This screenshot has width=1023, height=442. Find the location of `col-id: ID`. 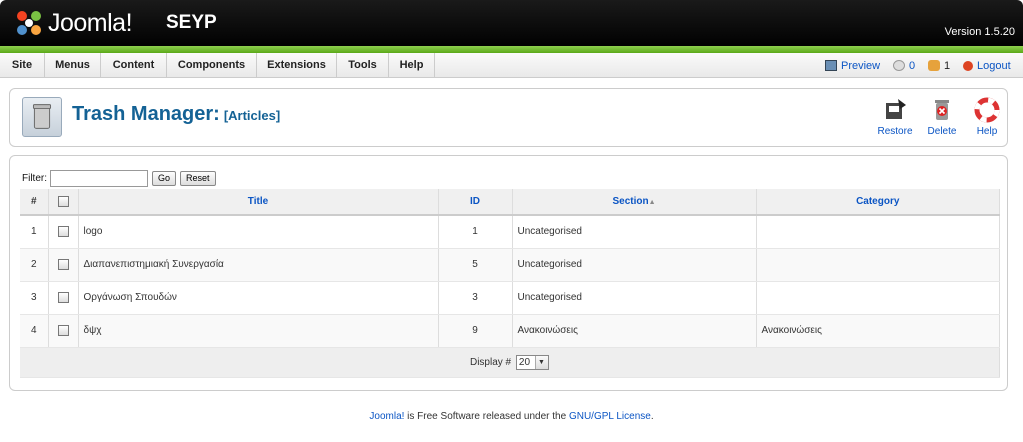

col-id: ID is located at coordinates (475, 202).